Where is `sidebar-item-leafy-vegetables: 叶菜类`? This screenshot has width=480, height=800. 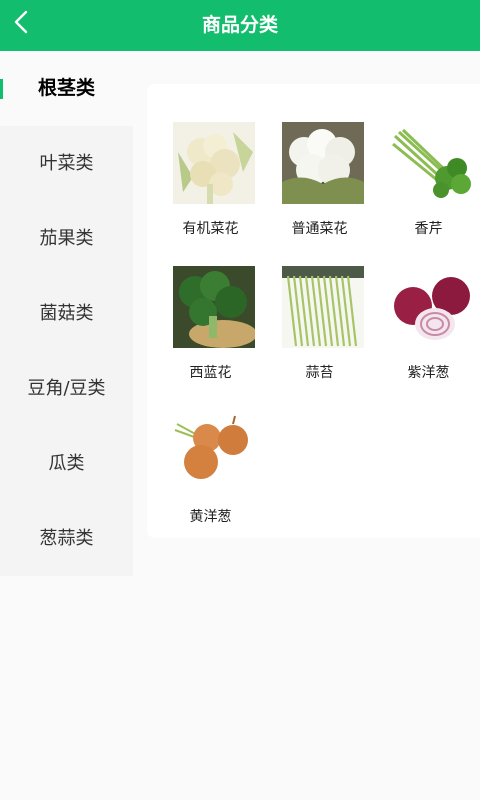
sidebar-item-leafy-vegetables: 叶菜类 is located at coordinates (66, 163).